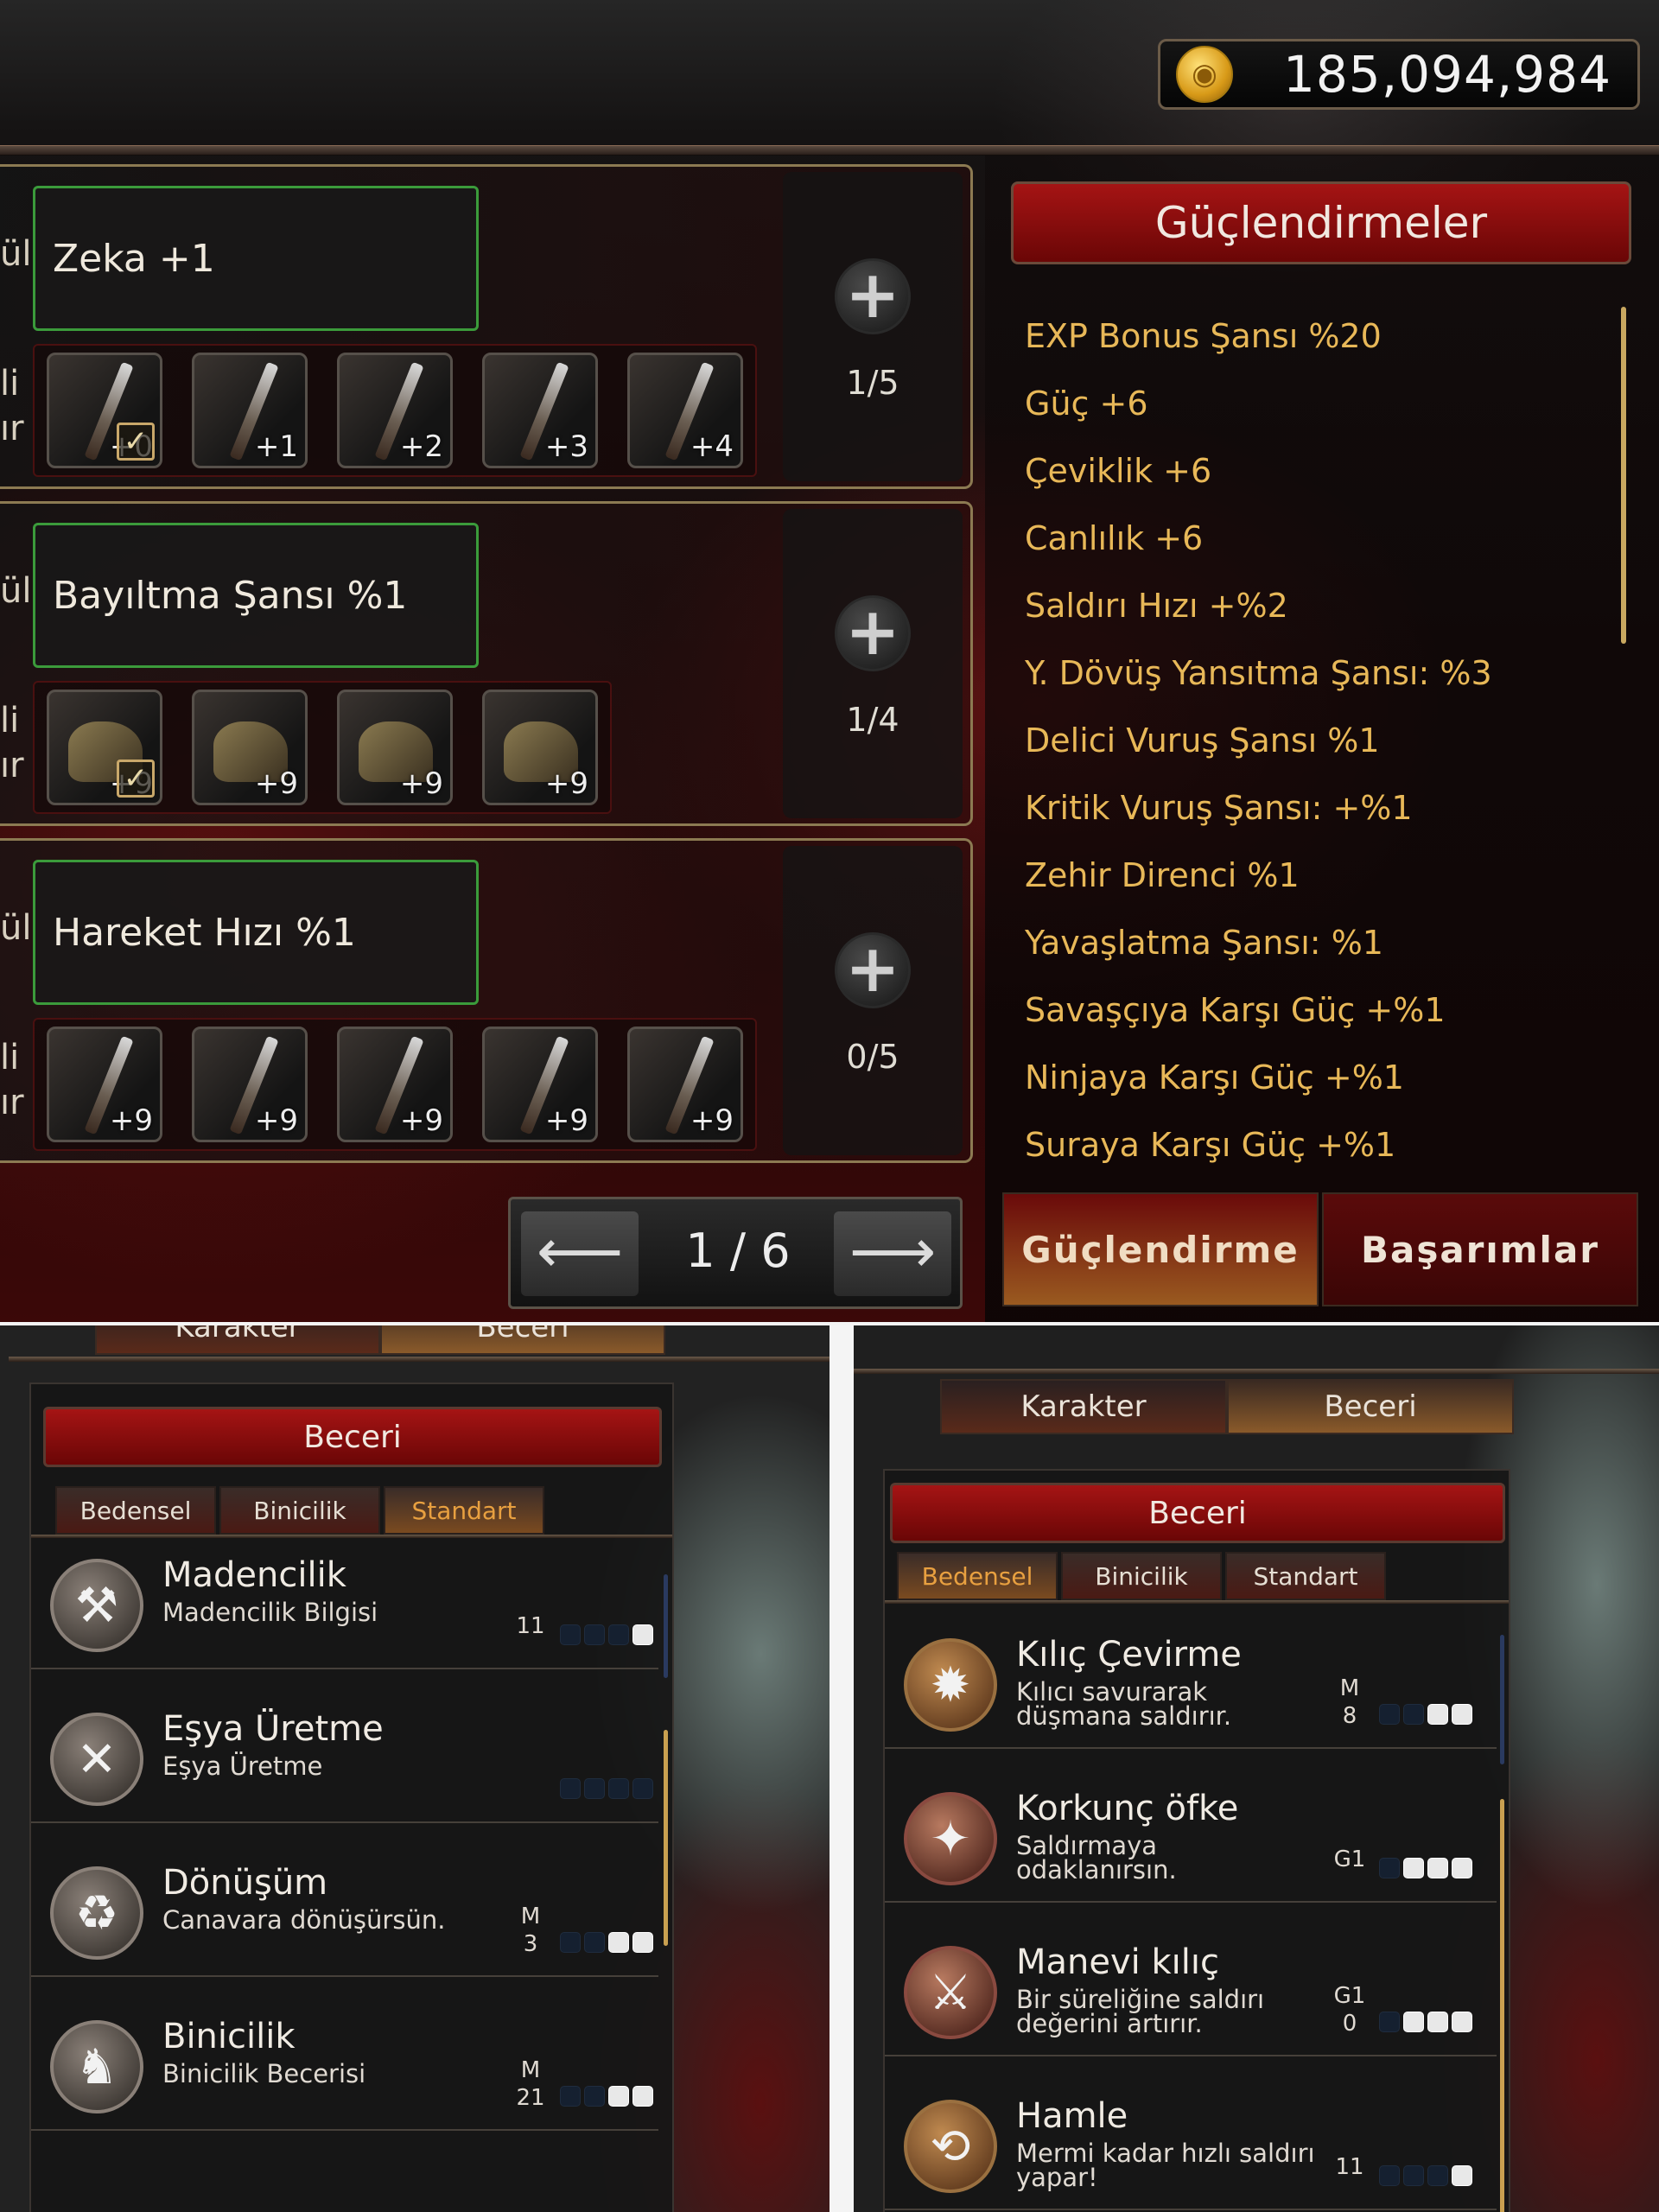 The height and width of the screenshot is (2212, 1659). Describe the element at coordinates (344, 2066) in the screenshot. I see `skill-item: ♞ Binicilik Binicilik Becerisi M 21` at that location.